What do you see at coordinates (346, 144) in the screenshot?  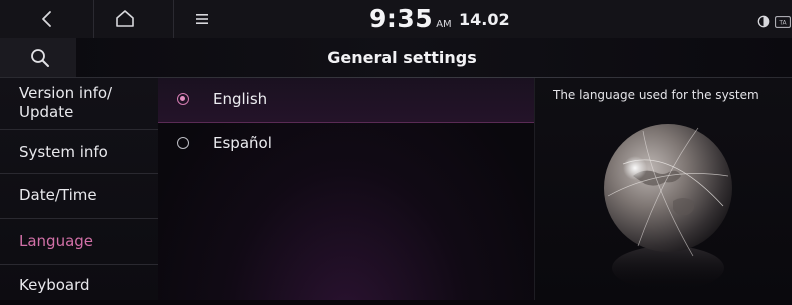 I see `language-option-espanol: Español` at bounding box center [346, 144].